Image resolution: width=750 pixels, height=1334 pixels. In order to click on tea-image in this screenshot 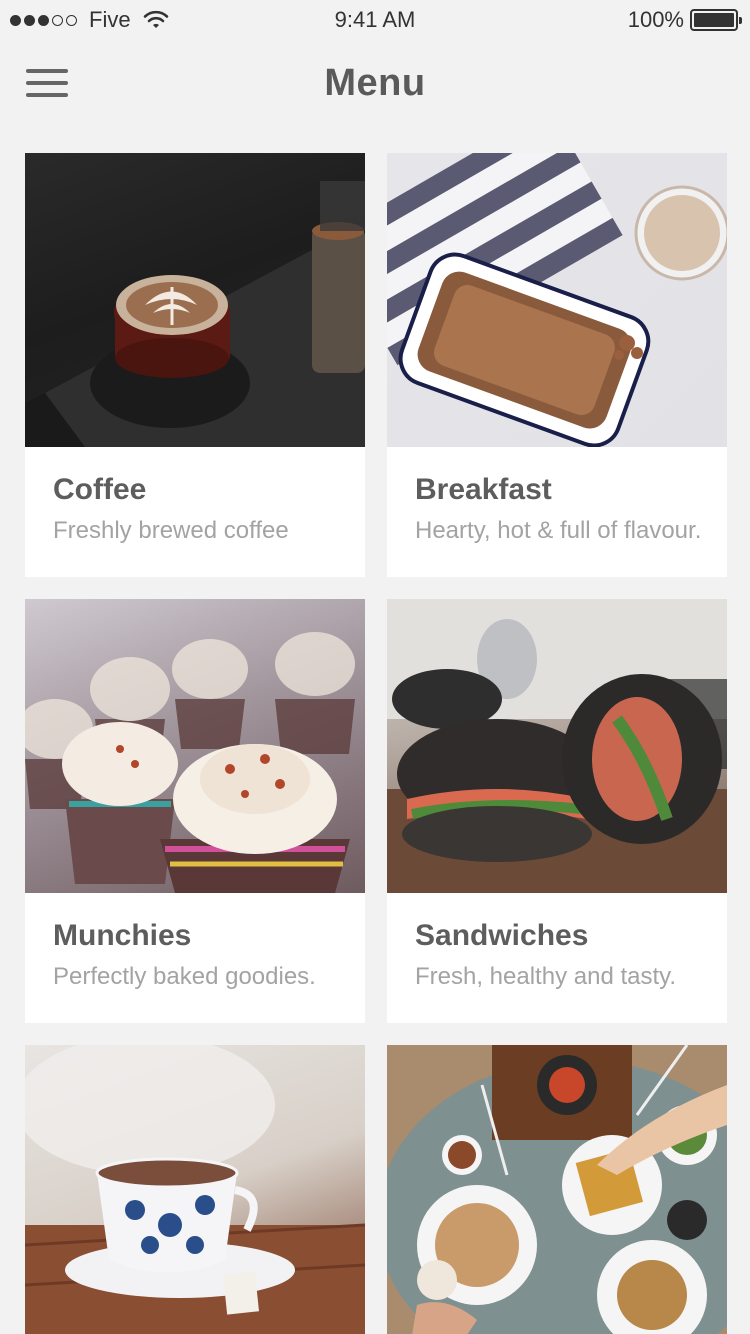, I will do `click(195, 1189)`.